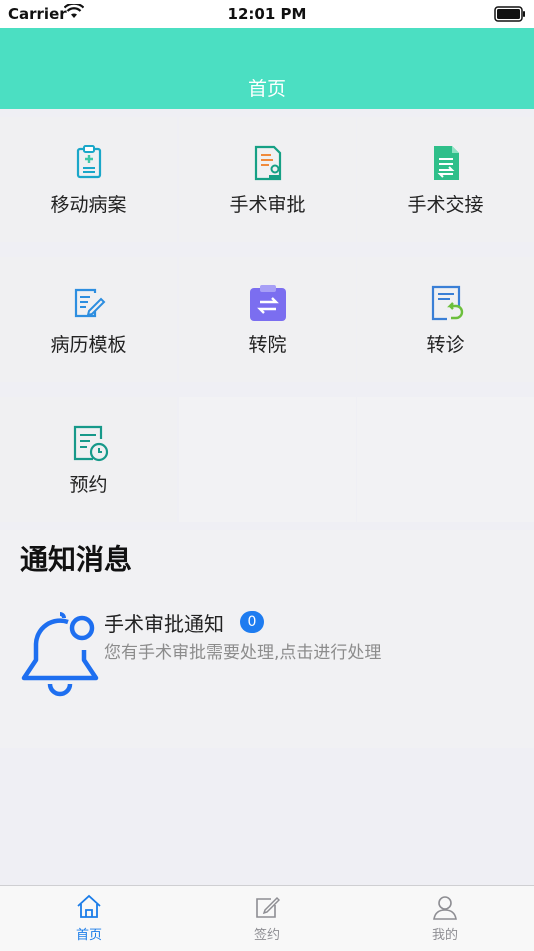 This screenshot has width=534, height=951. I want to click on grid-item-transfer-hospital: 转院, so click(267, 319).